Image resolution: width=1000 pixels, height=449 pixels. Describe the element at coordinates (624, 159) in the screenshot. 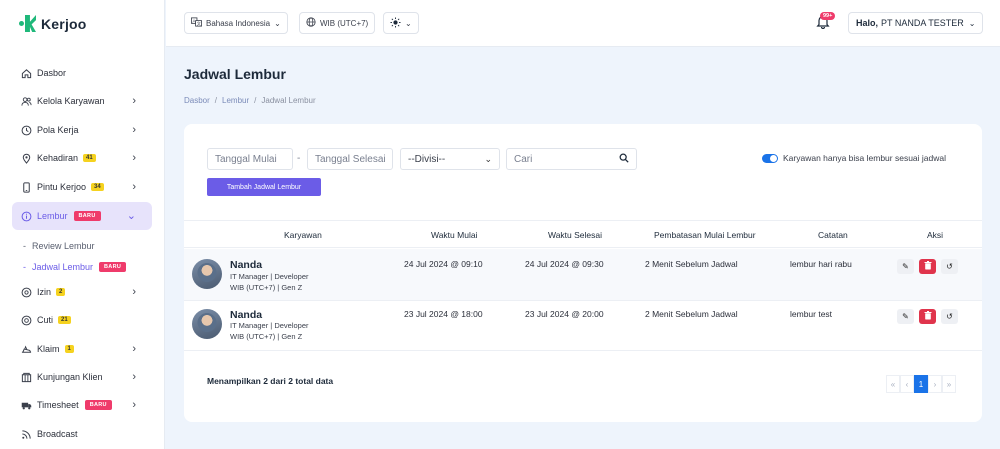

I see `search-button` at that location.